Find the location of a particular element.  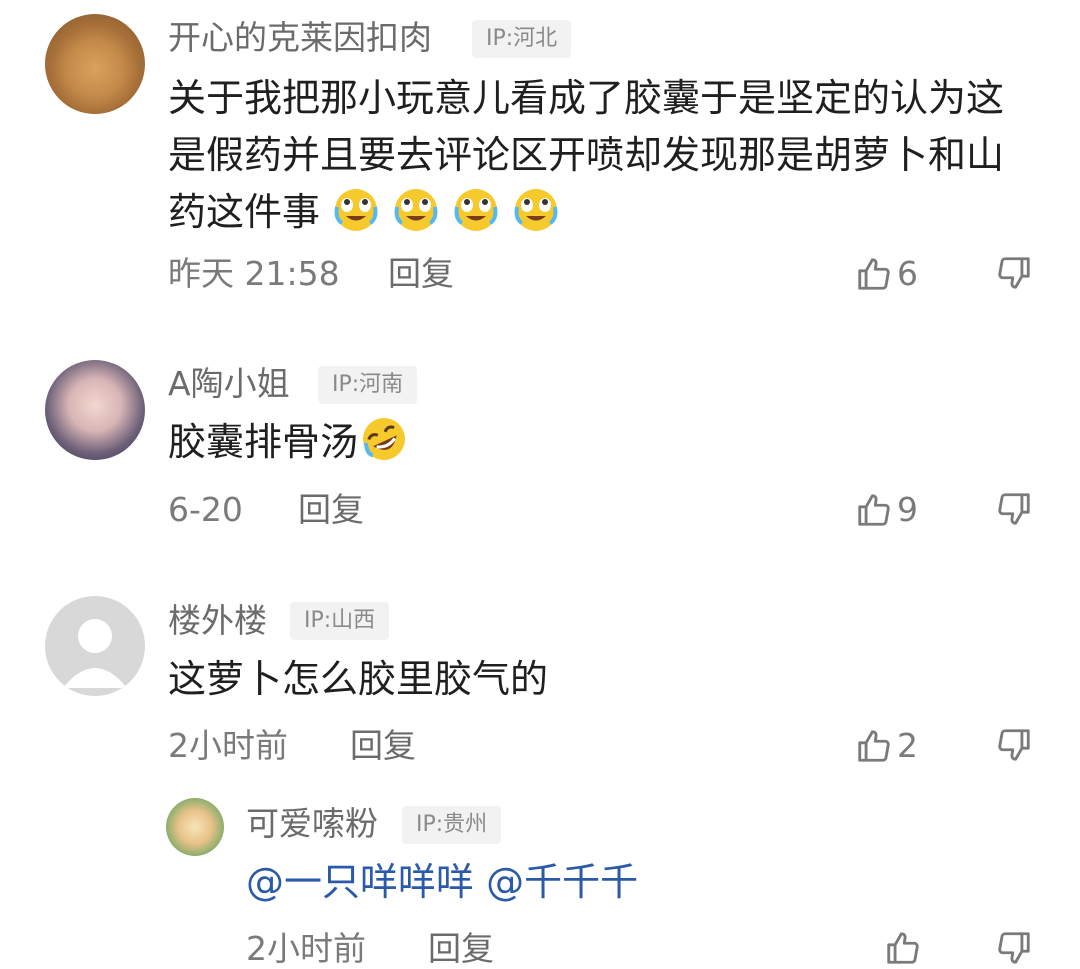

ip-location-tag: IP:河南 is located at coordinates (368, 385).